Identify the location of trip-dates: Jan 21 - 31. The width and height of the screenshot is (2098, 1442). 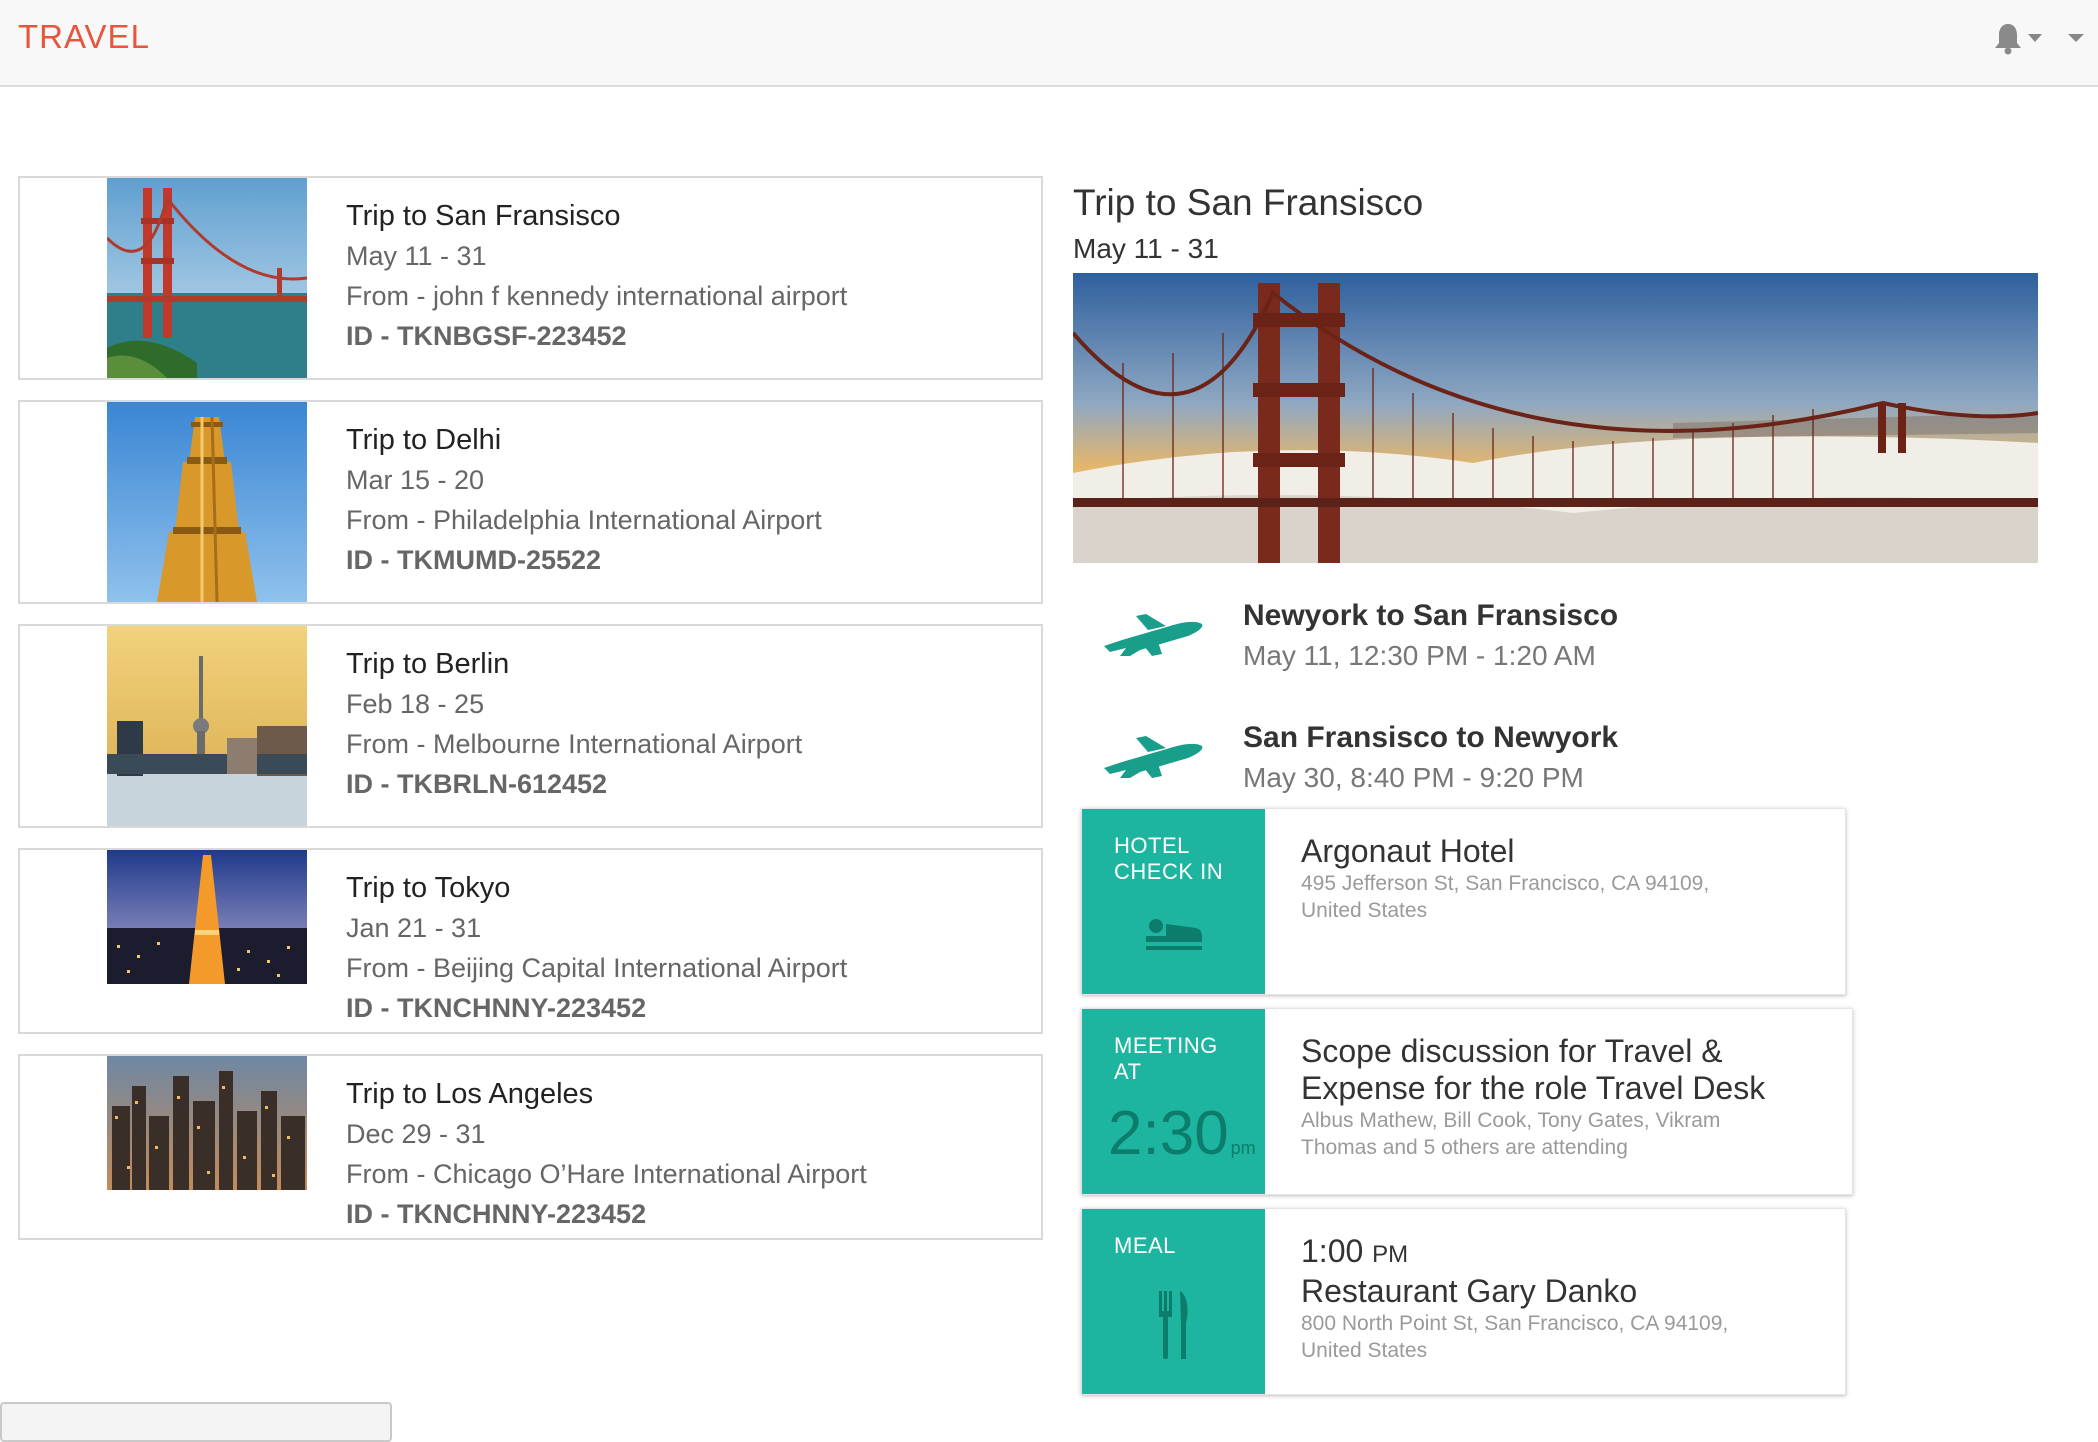
(414, 928).